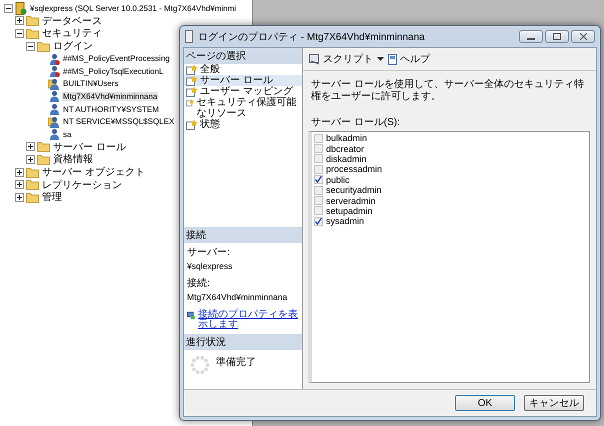 The image size is (604, 426). I want to click on window-title: ログインのプロパティ - Mtg7X64Vhd¥minminnana, so click(312, 37).